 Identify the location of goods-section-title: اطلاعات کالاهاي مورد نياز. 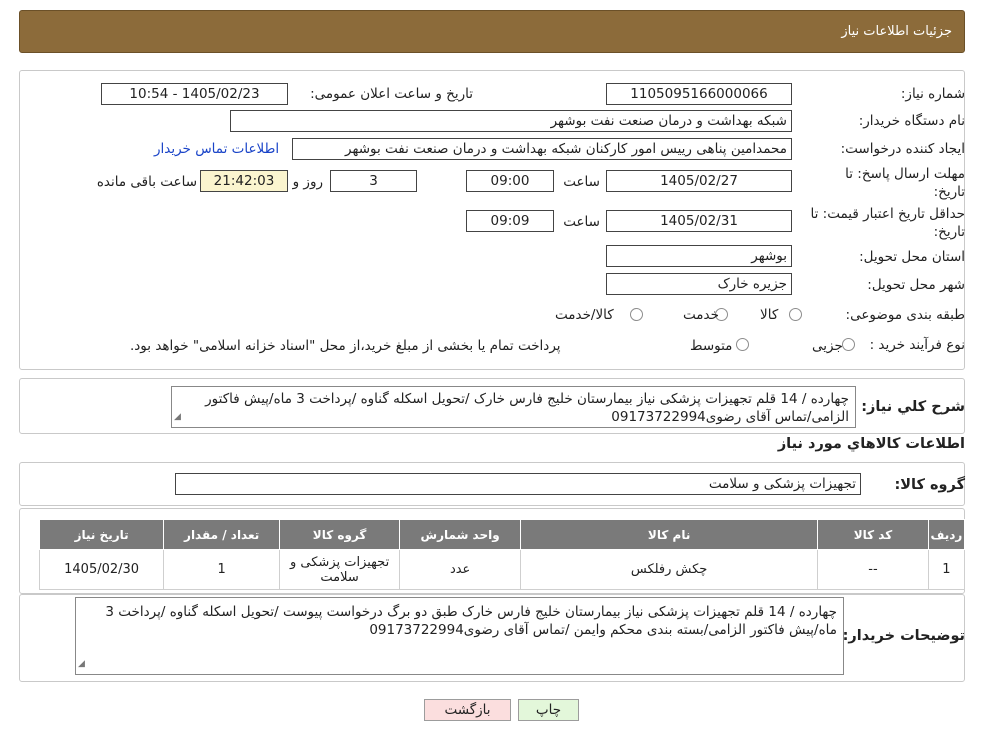
(871, 444).